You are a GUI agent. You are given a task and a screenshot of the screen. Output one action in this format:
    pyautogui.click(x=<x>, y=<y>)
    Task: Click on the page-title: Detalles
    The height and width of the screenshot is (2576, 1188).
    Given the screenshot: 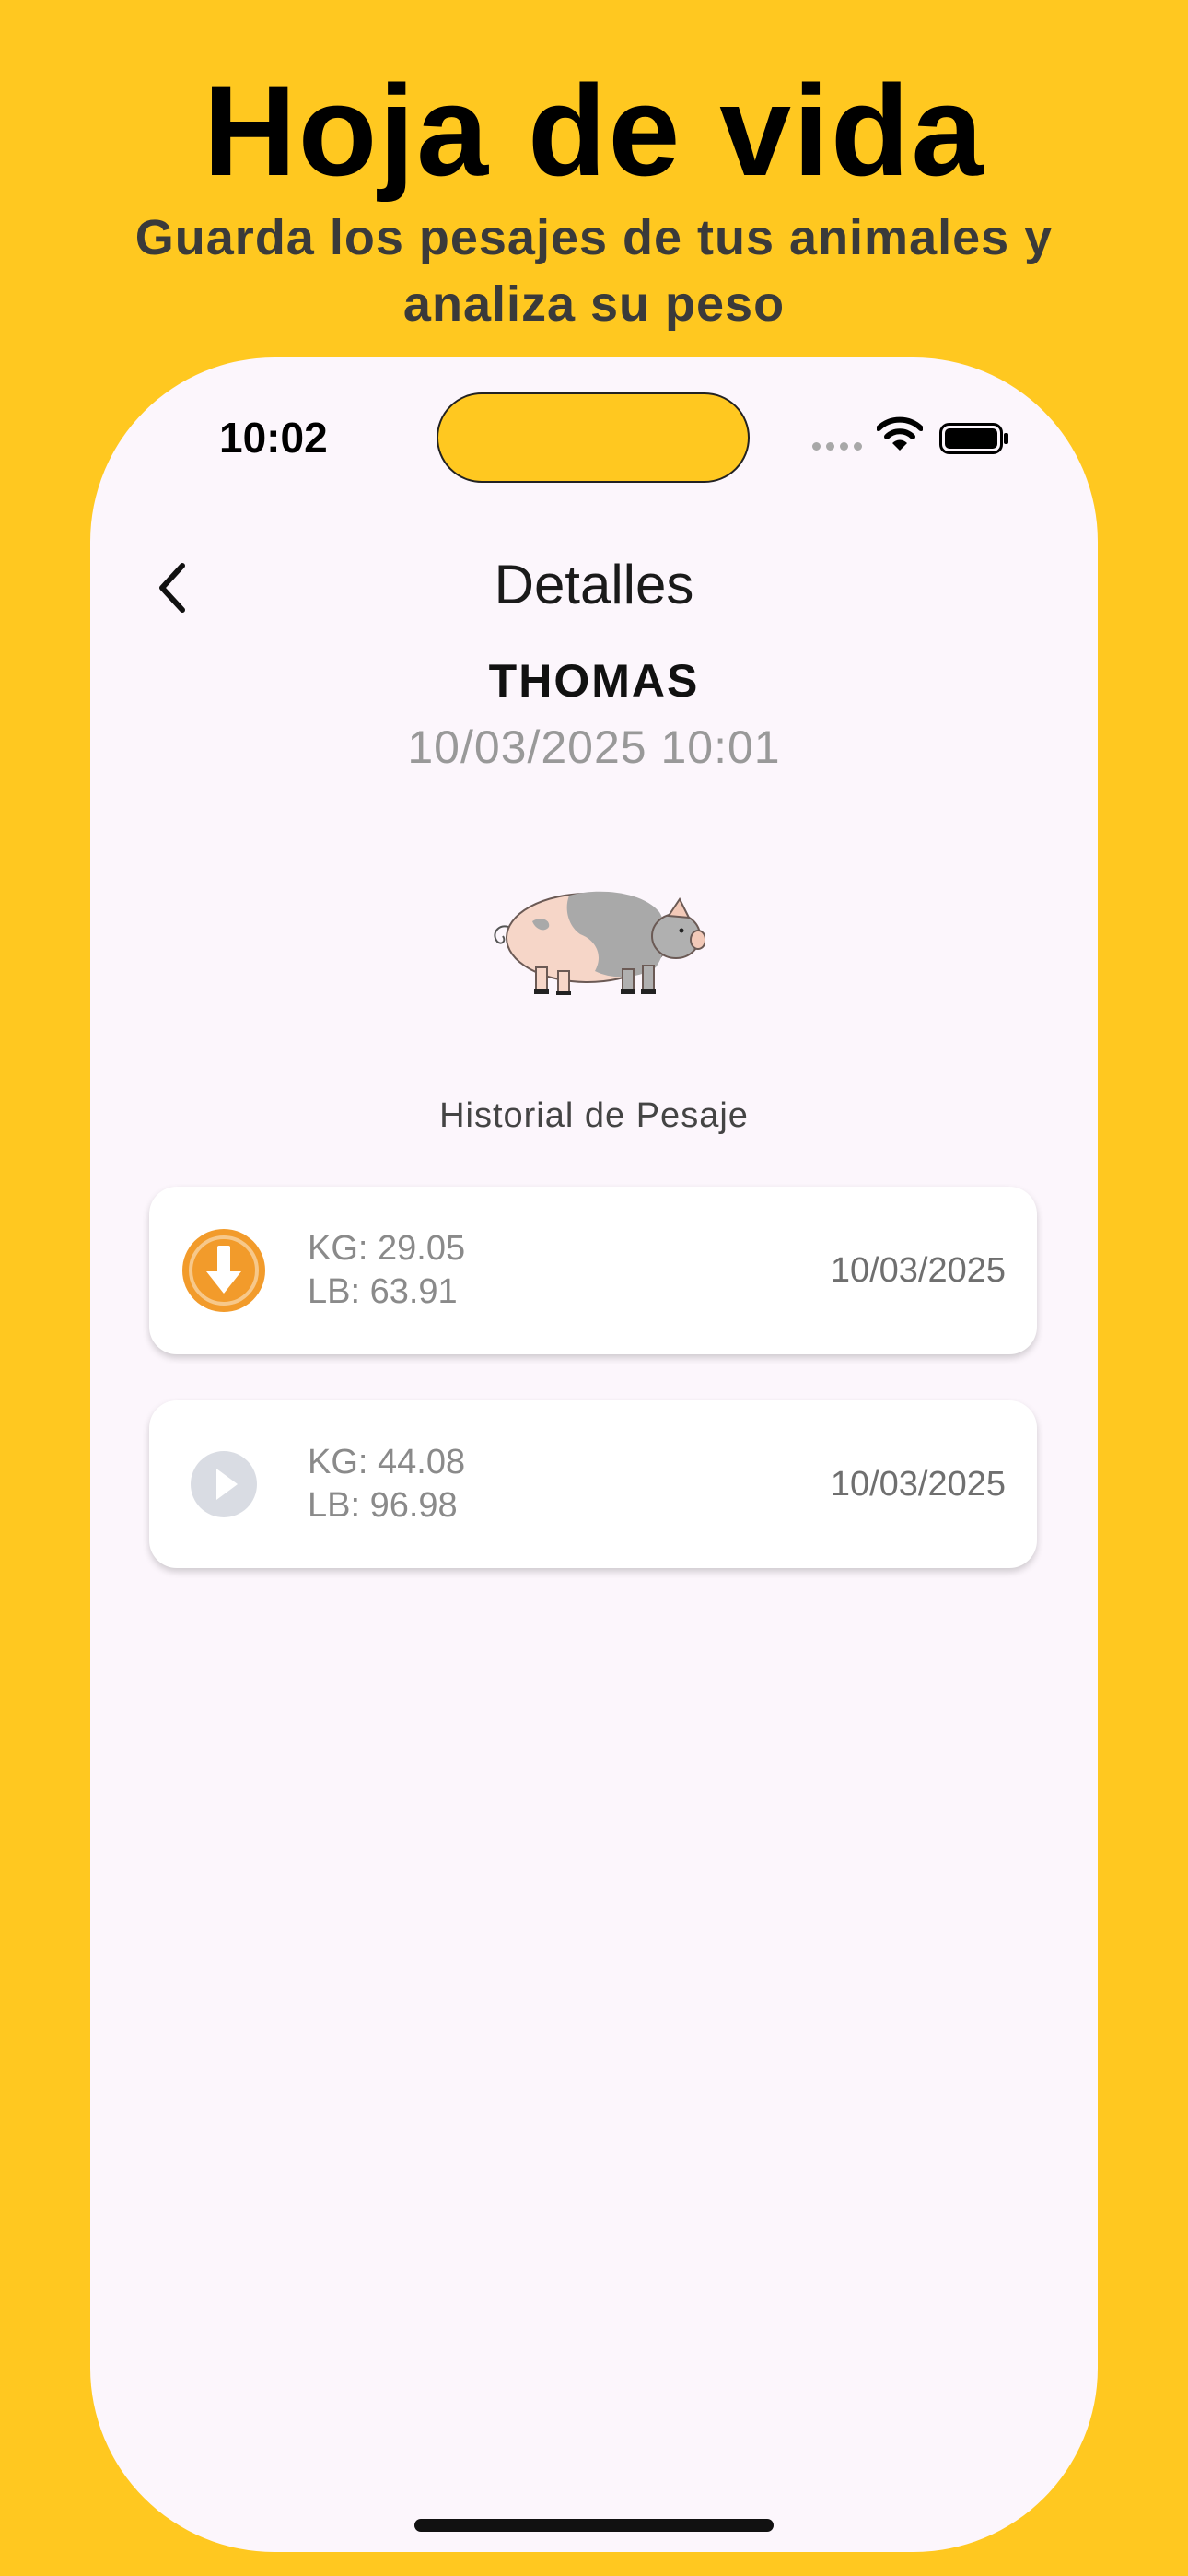 What is the action you would take?
    pyautogui.click(x=594, y=584)
    